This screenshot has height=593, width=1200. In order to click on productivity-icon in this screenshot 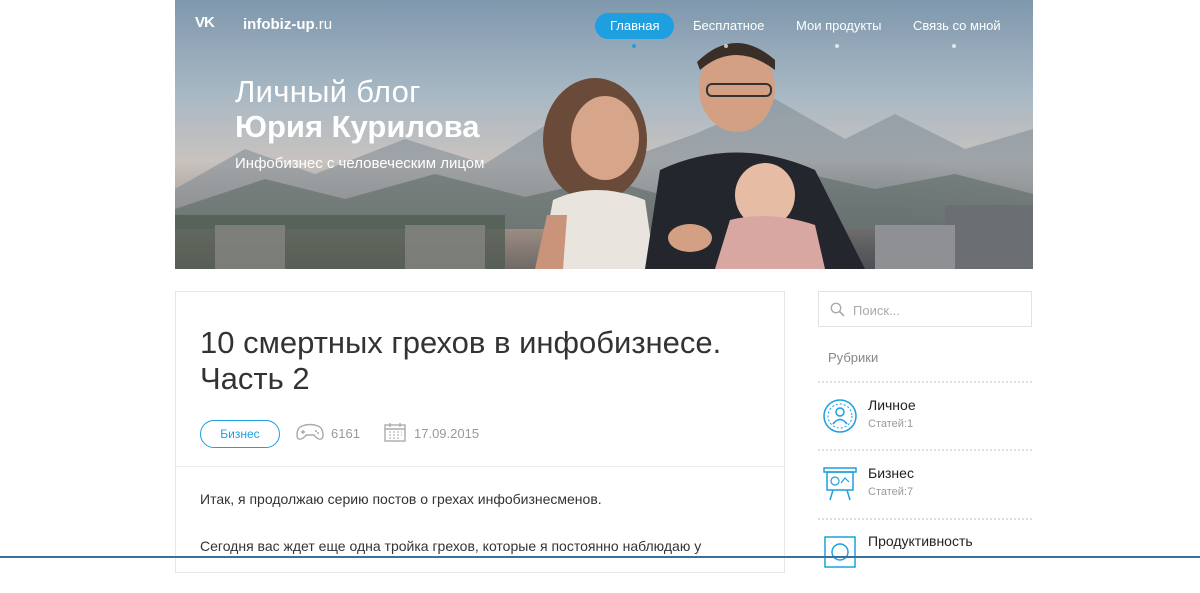, I will do `click(840, 552)`.